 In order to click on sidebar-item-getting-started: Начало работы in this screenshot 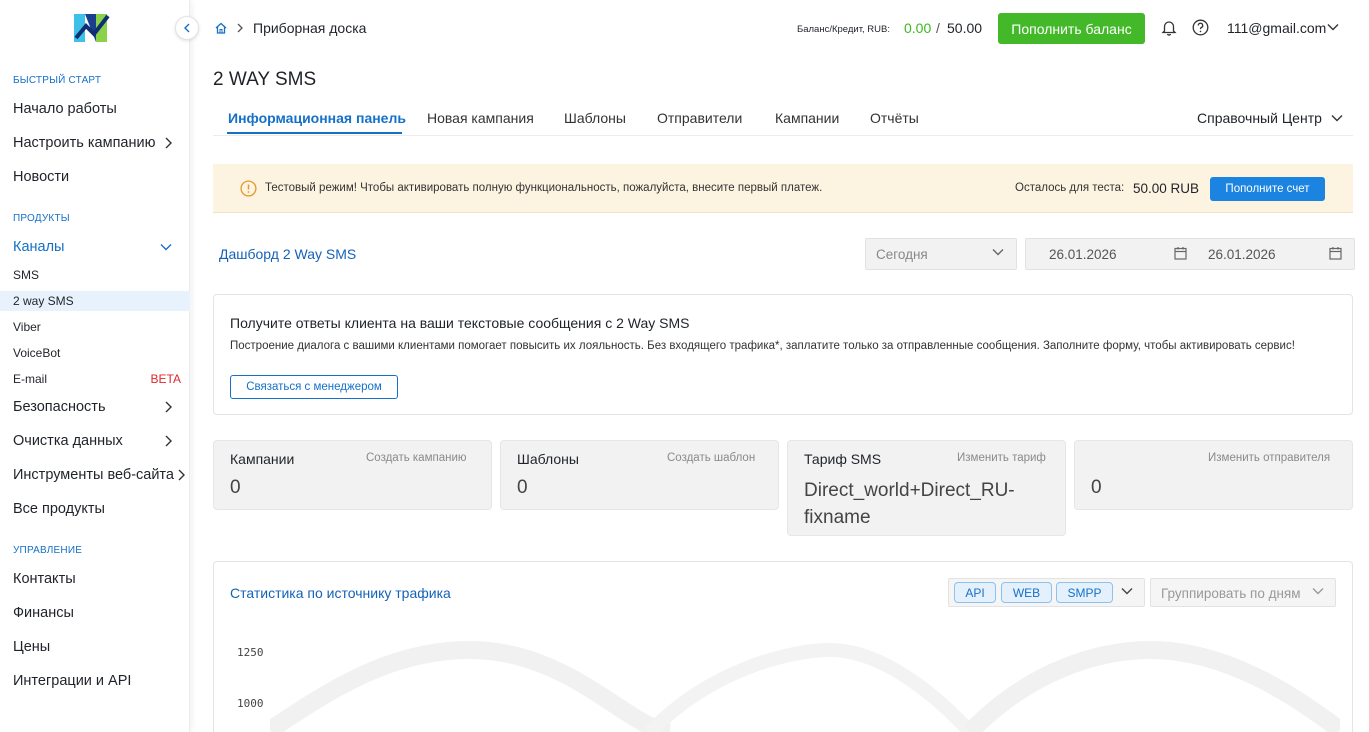, I will do `click(95, 109)`.